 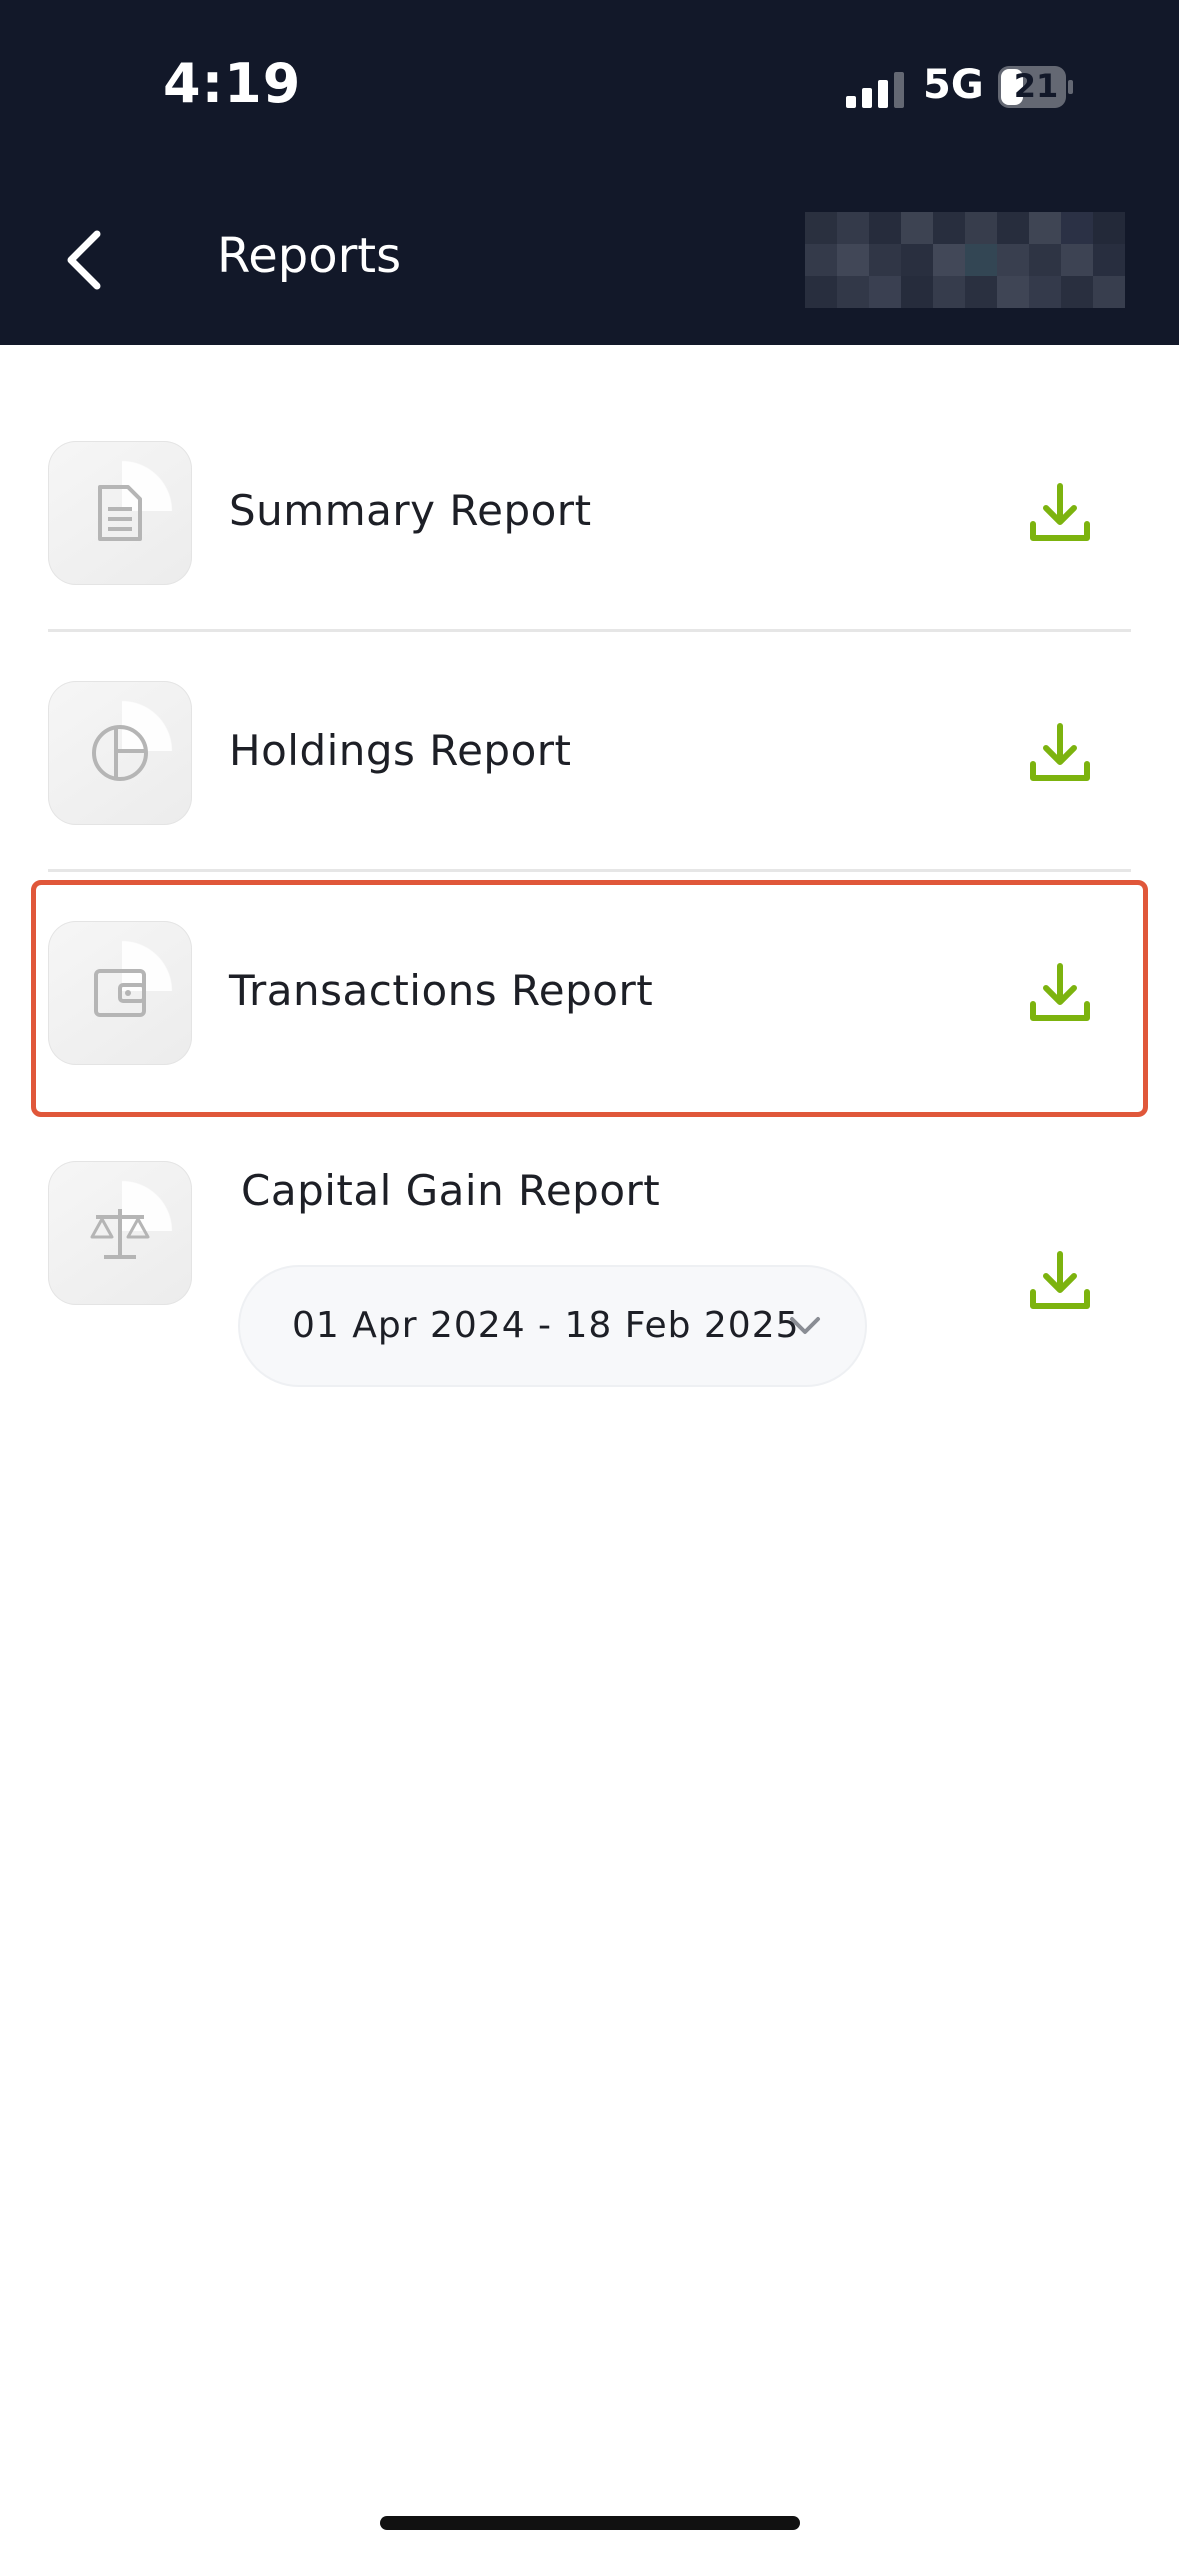 I want to click on summary-tile, so click(x=120, y=513).